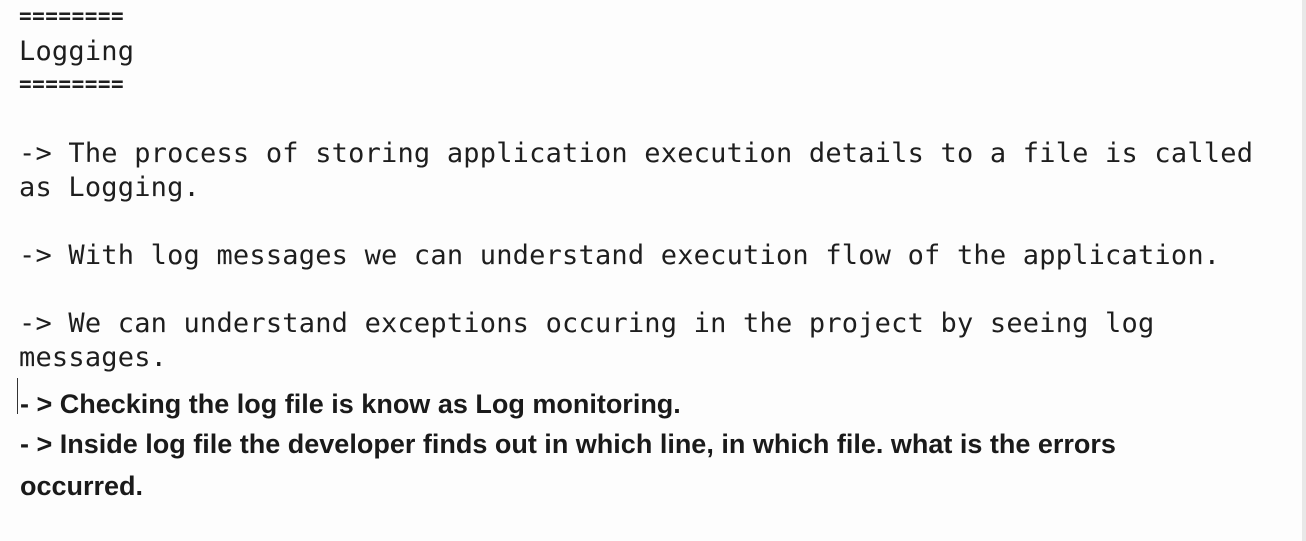 This screenshot has height=541, width=1306. What do you see at coordinates (1304, 270) in the screenshot?
I see `window-edge` at bounding box center [1304, 270].